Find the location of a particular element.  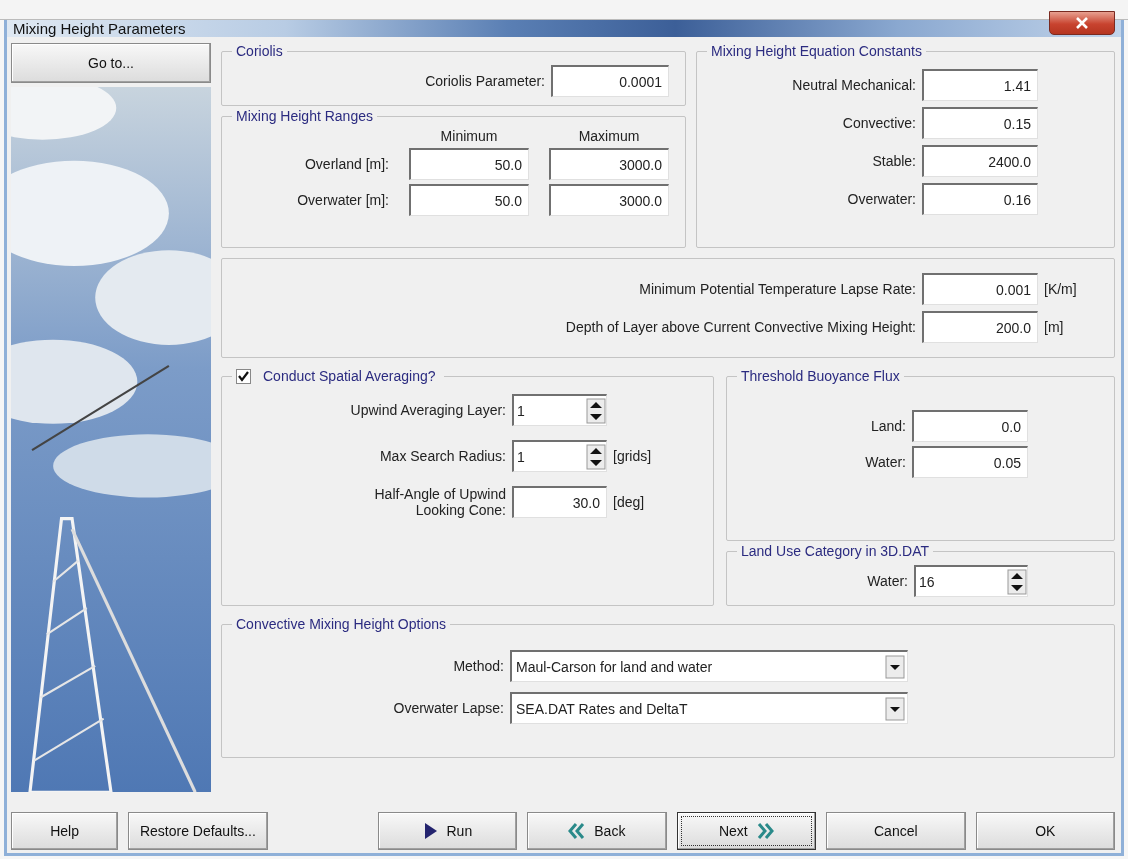

text-field: 0.0001 is located at coordinates (610, 81).